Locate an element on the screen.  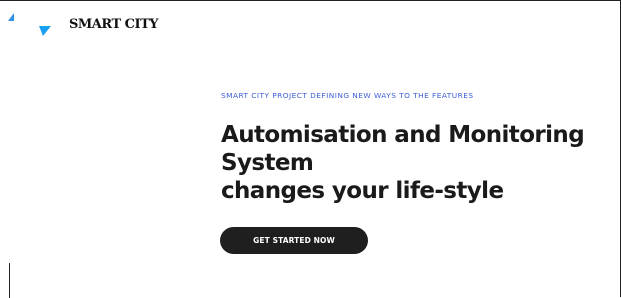
get-started-button: GET STARTED NOW is located at coordinates (294, 240).